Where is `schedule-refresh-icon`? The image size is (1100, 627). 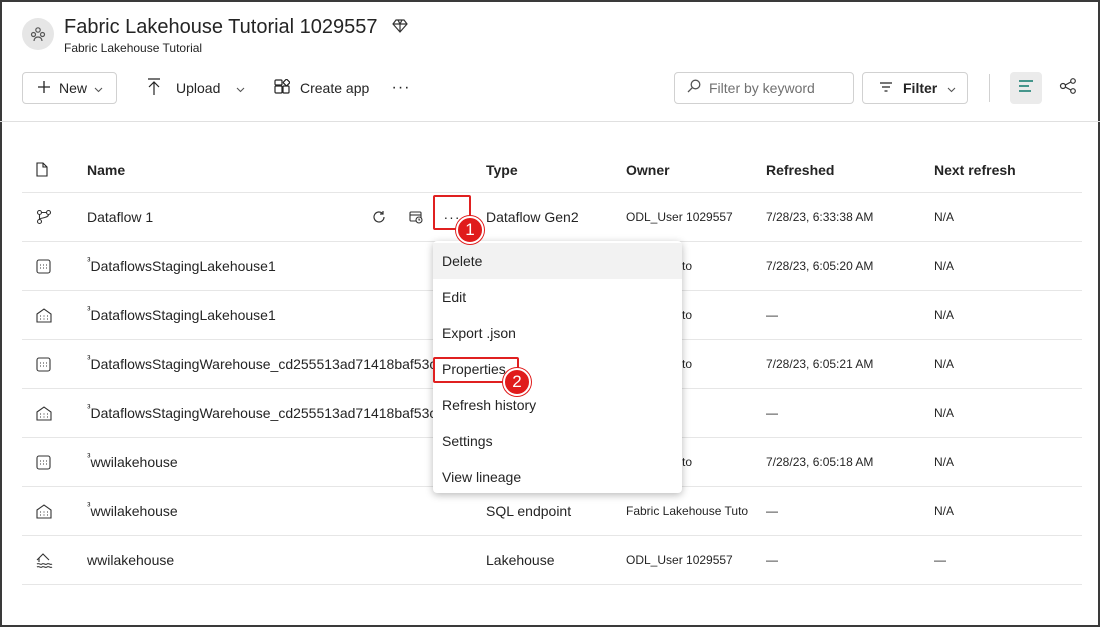
schedule-refresh-icon is located at coordinates (416, 217).